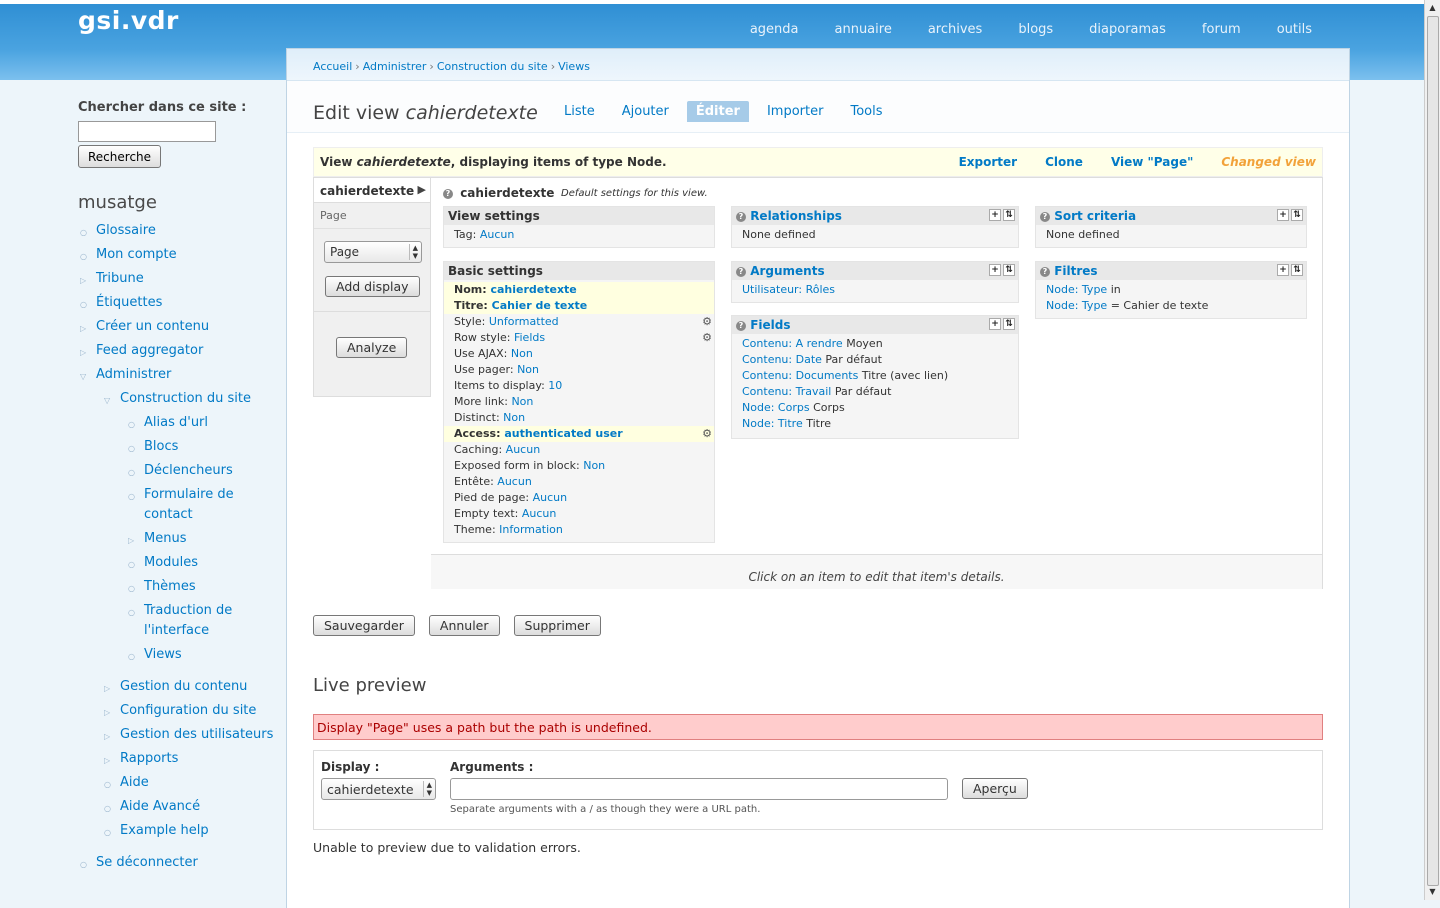 The image size is (1440, 908). Describe the element at coordinates (563, 433) in the screenshot. I see `setting-value-link: authenticated user` at that location.